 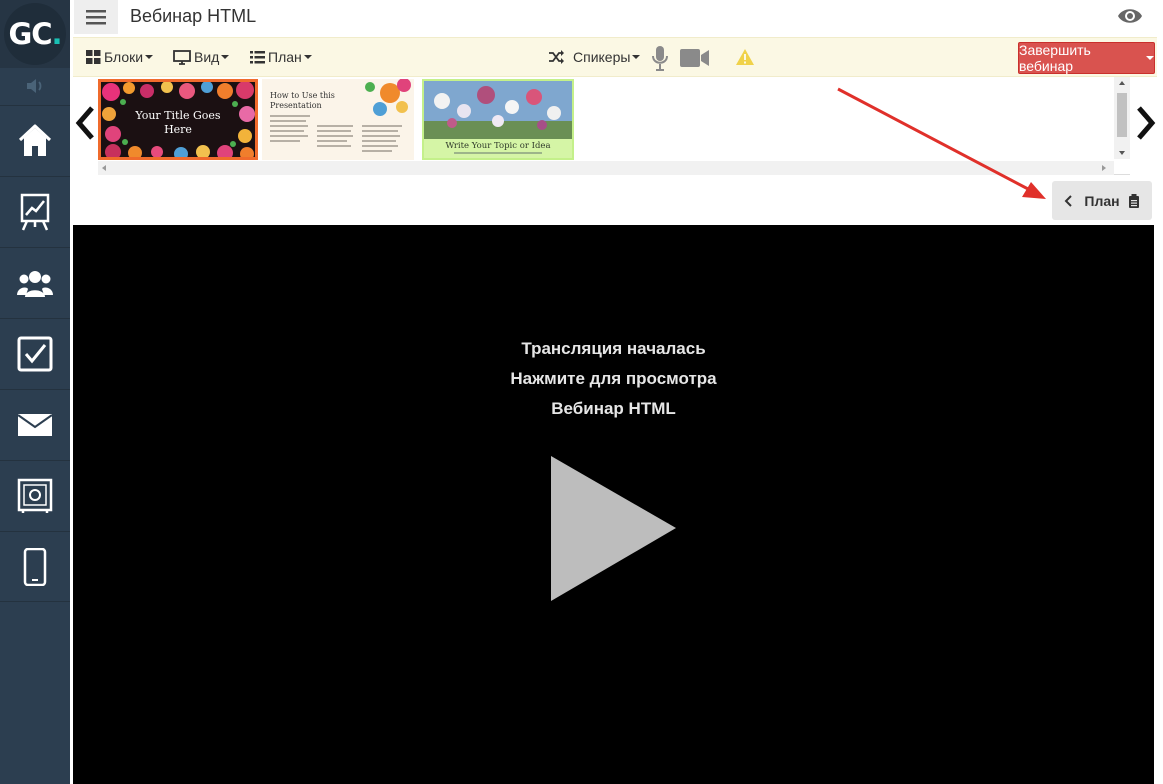 I want to click on slides-horizontal-scrollbar, so click(x=606, y=168).